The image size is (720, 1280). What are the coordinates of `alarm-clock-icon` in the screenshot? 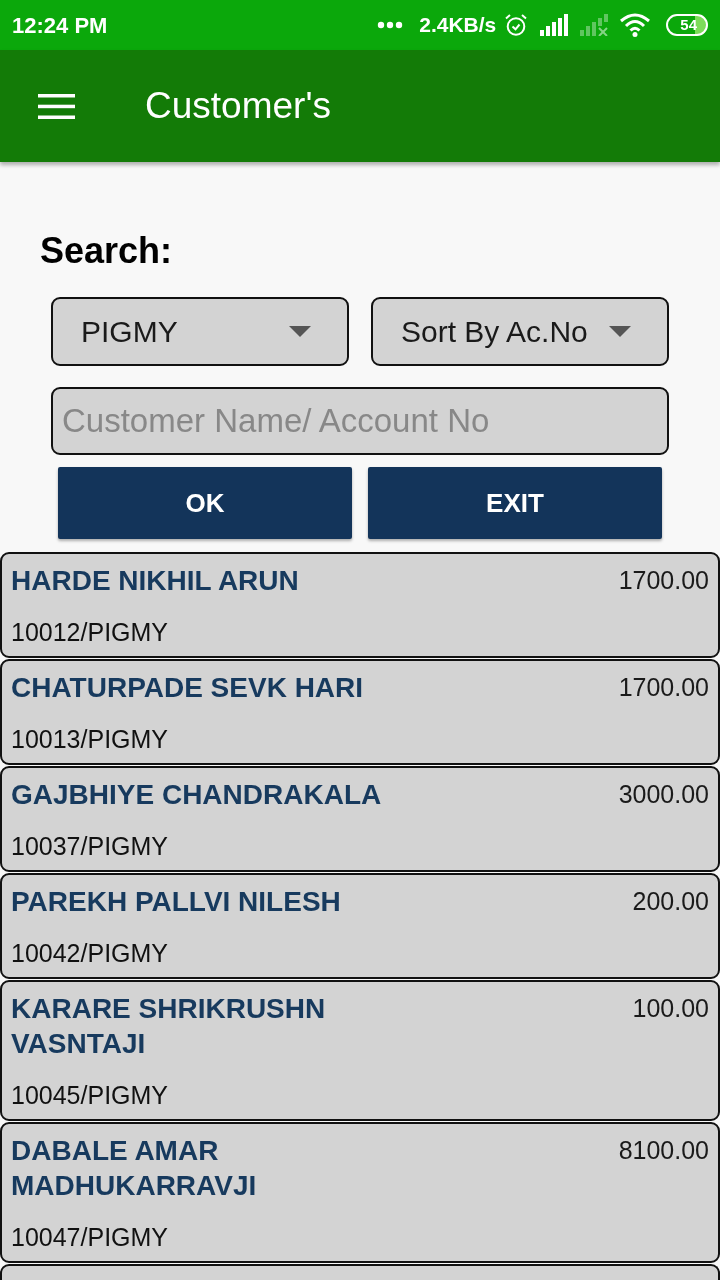 It's located at (516, 25).